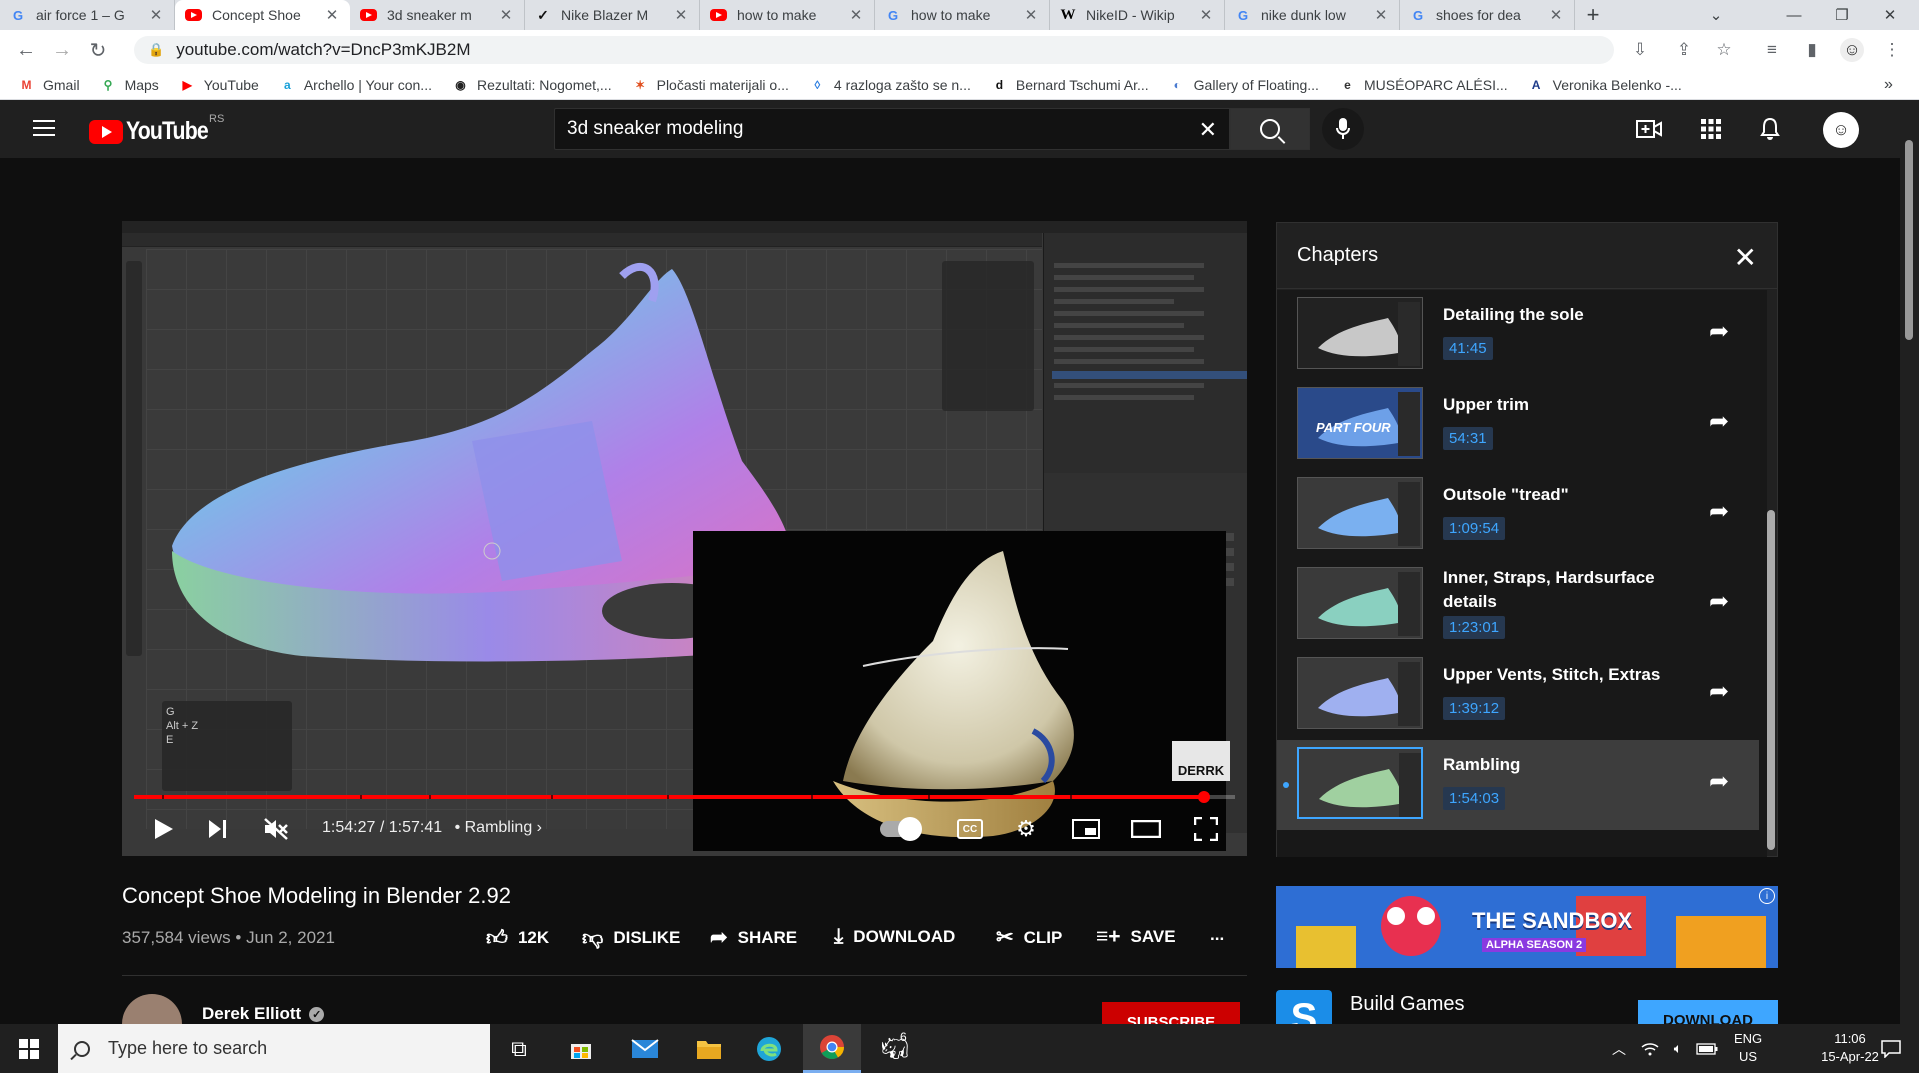 The height and width of the screenshot is (1073, 1919). I want to click on browser-tab: how to make ✕, so click(787, 15).